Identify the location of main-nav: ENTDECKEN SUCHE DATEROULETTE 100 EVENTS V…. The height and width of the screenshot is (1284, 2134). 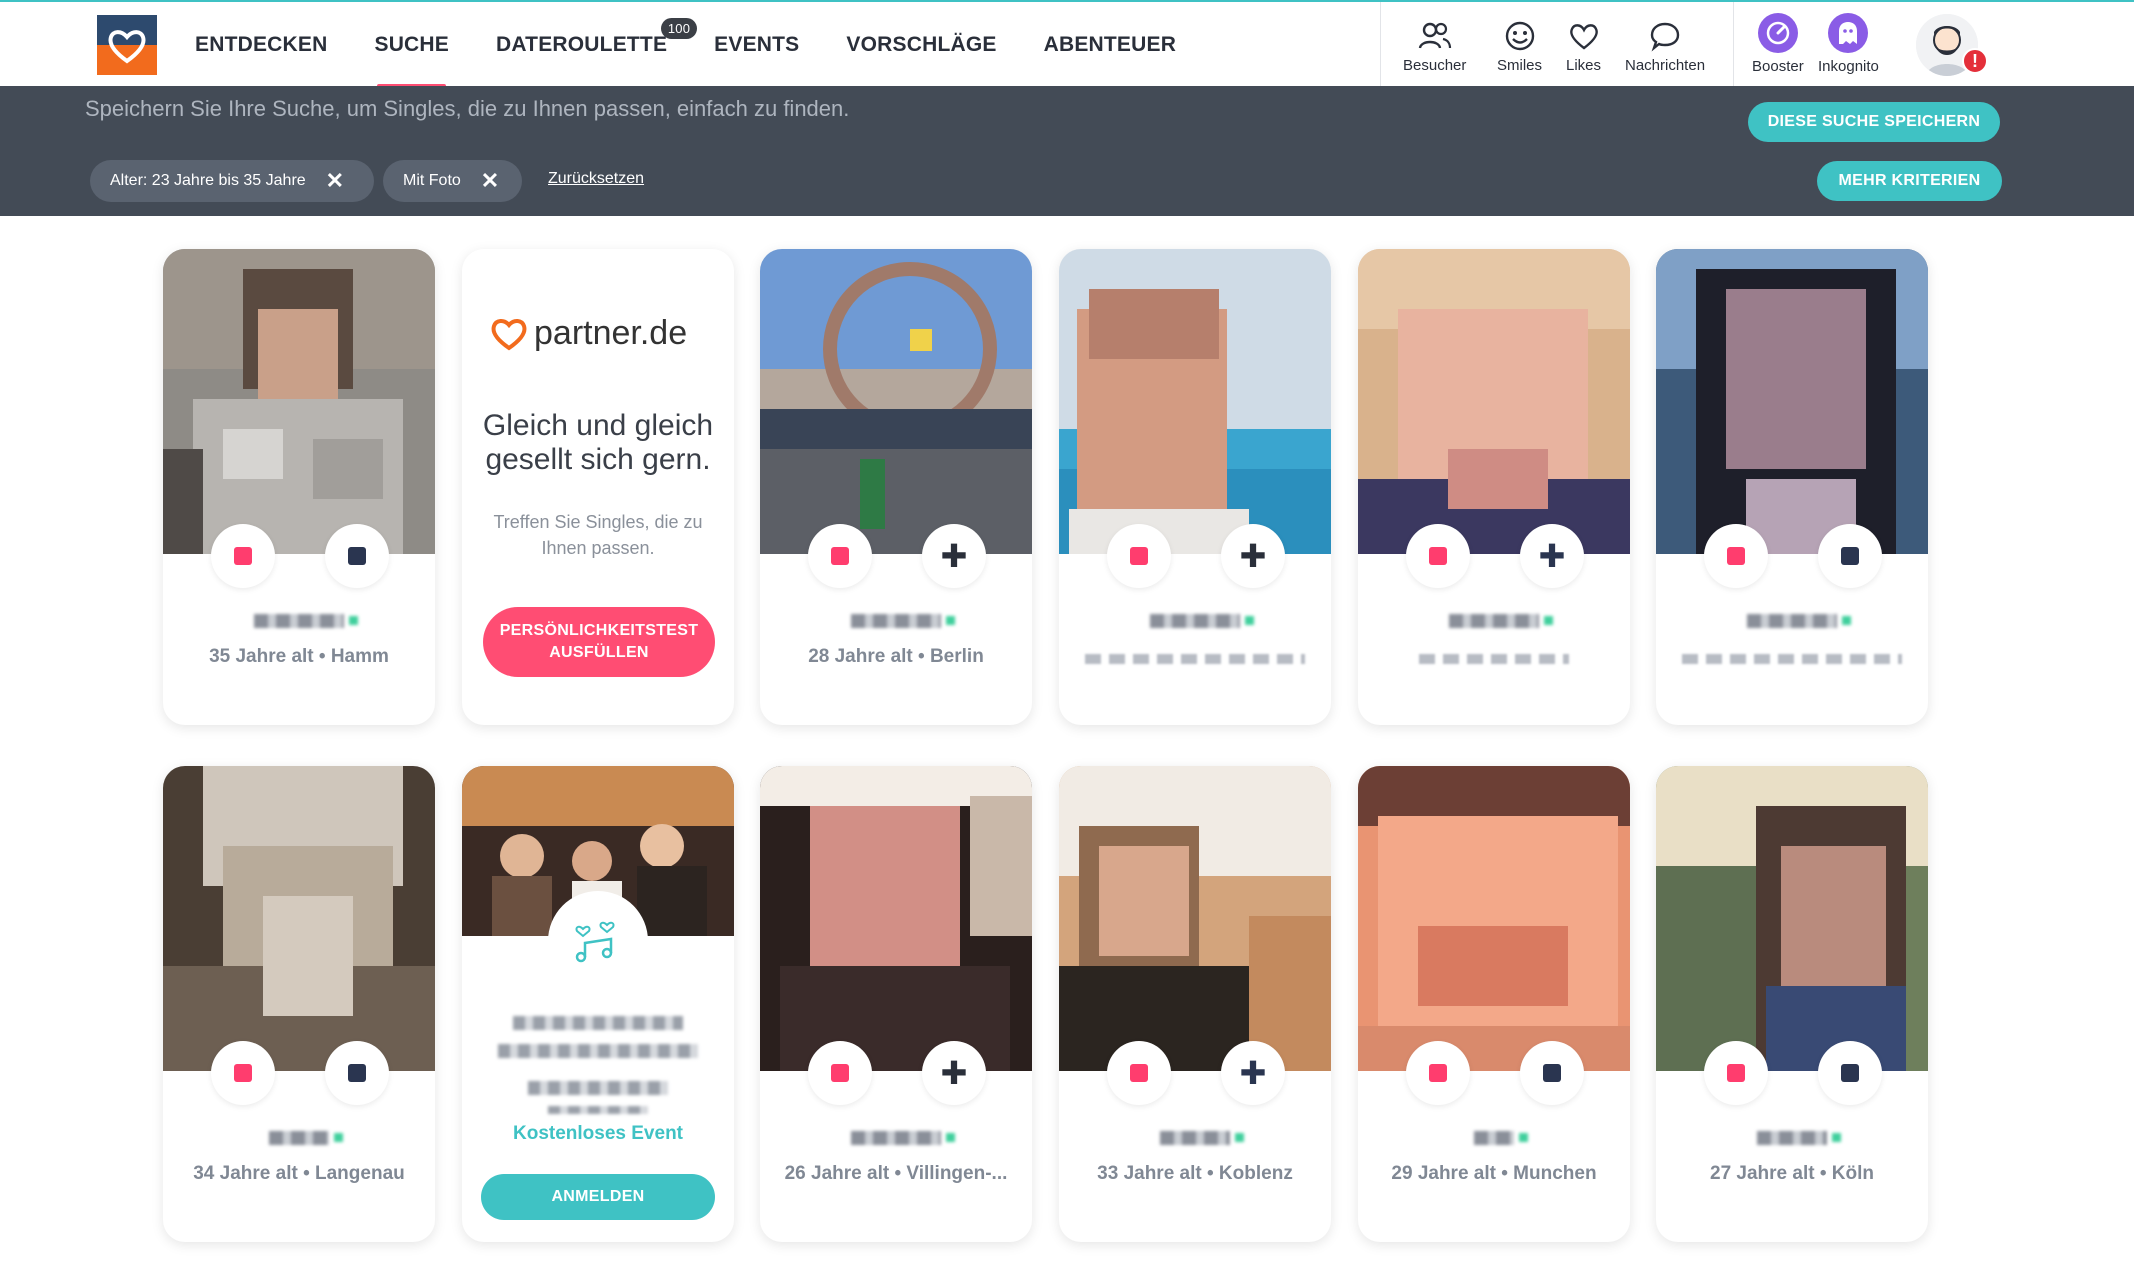
(709, 45).